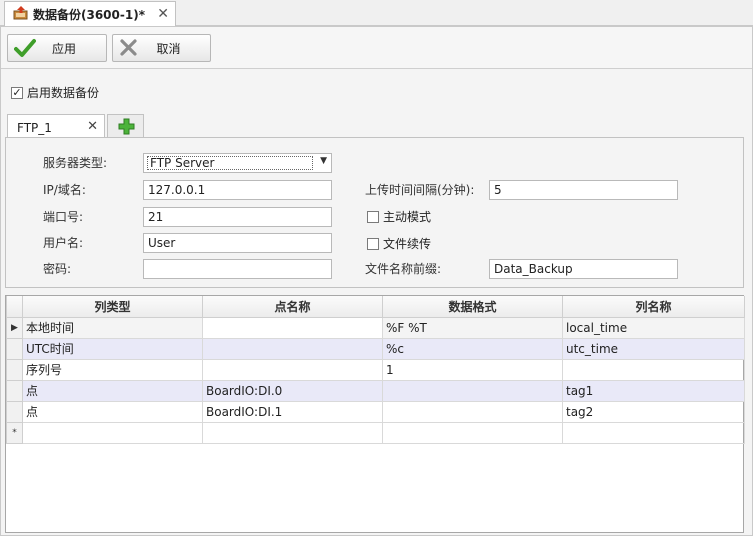  I want to click on enable-backup-checkbox: ✓, so click(17, 92).